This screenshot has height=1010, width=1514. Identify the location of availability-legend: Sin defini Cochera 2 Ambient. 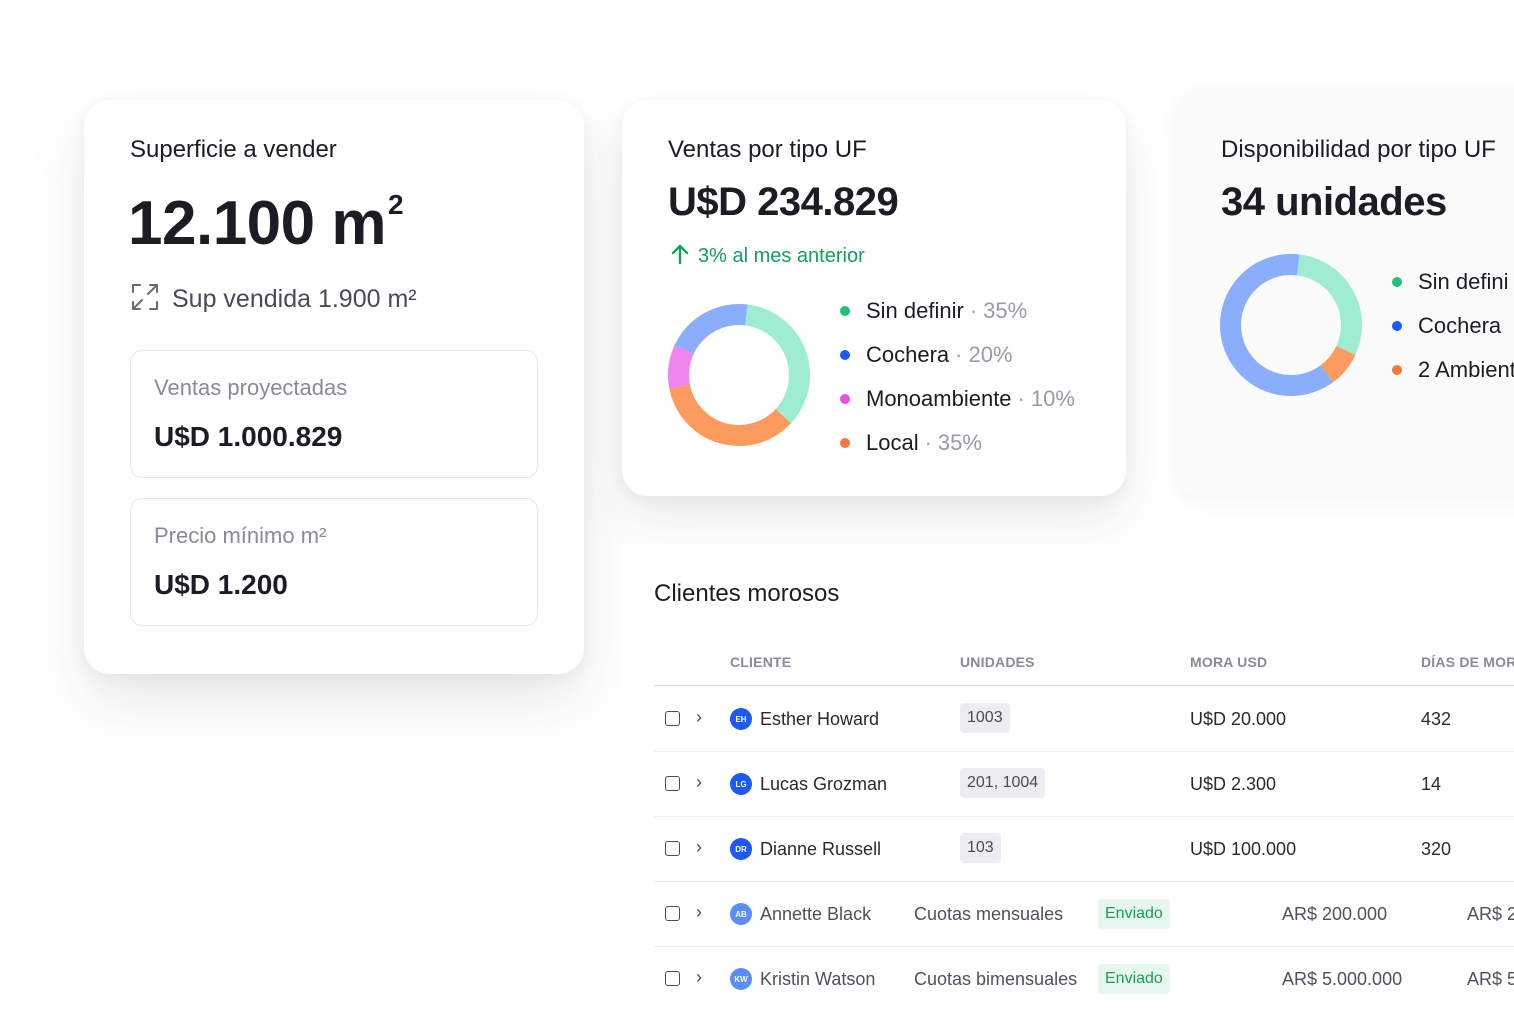
(1453, 326).